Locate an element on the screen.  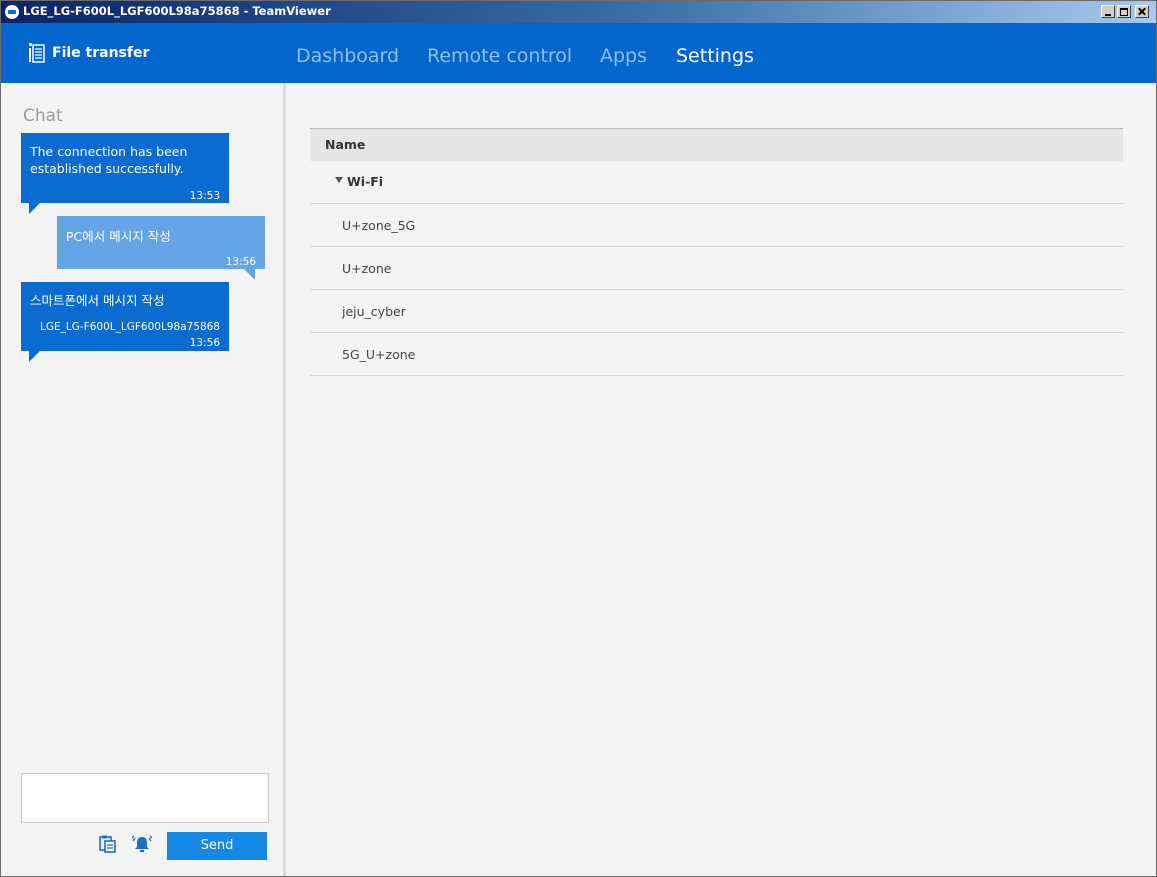
chat-message-sender: LGE_LG-F600L_LGF600L98a75868 is located at coordinates (130, 327).